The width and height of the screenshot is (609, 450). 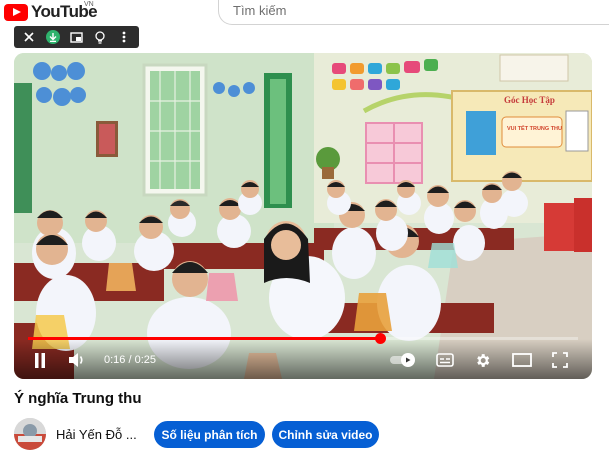 I want to click on time-display: 0:16 / 0:25, so click(x=130, y=360).